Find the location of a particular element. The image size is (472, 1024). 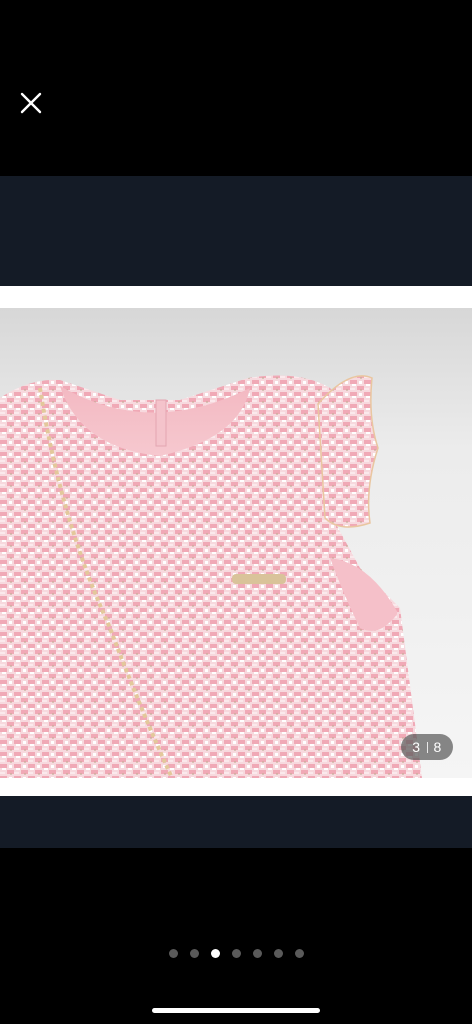

pagination-dots is located at coordinates (236, 955).